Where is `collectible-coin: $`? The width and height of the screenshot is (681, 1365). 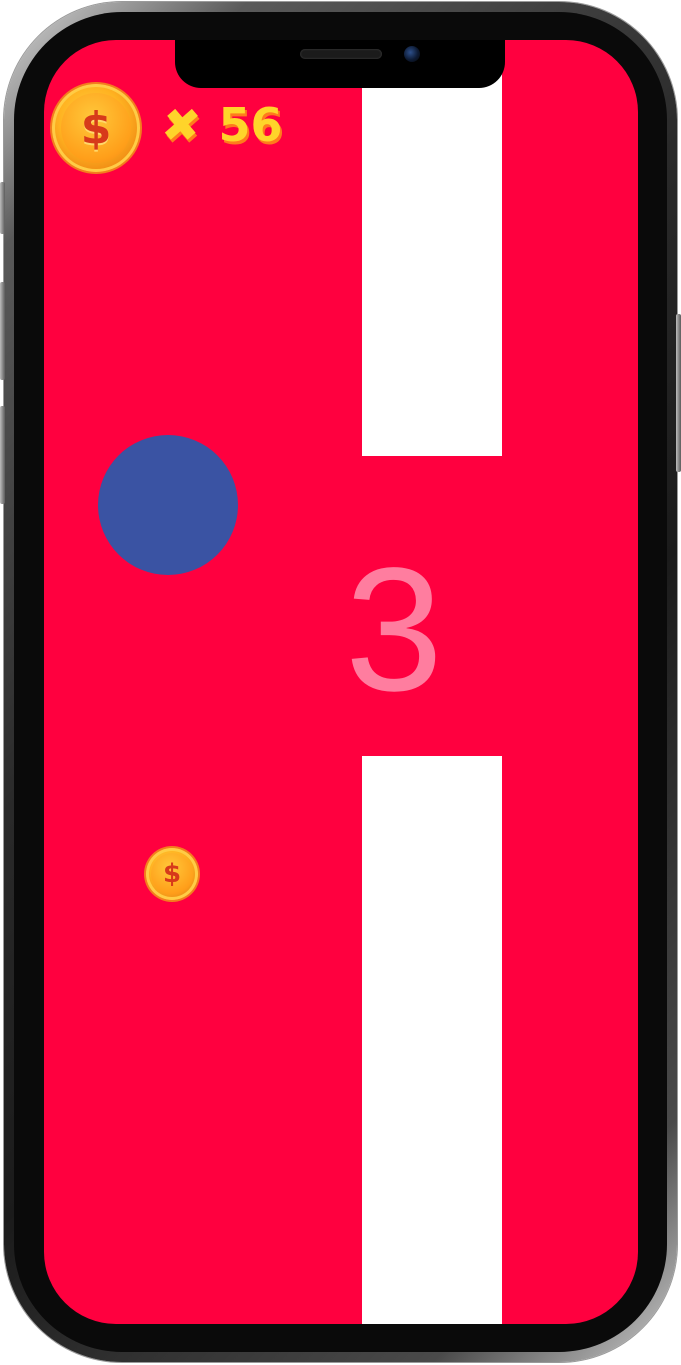
collectible-coin: $ is located at coordinates (172, 874).